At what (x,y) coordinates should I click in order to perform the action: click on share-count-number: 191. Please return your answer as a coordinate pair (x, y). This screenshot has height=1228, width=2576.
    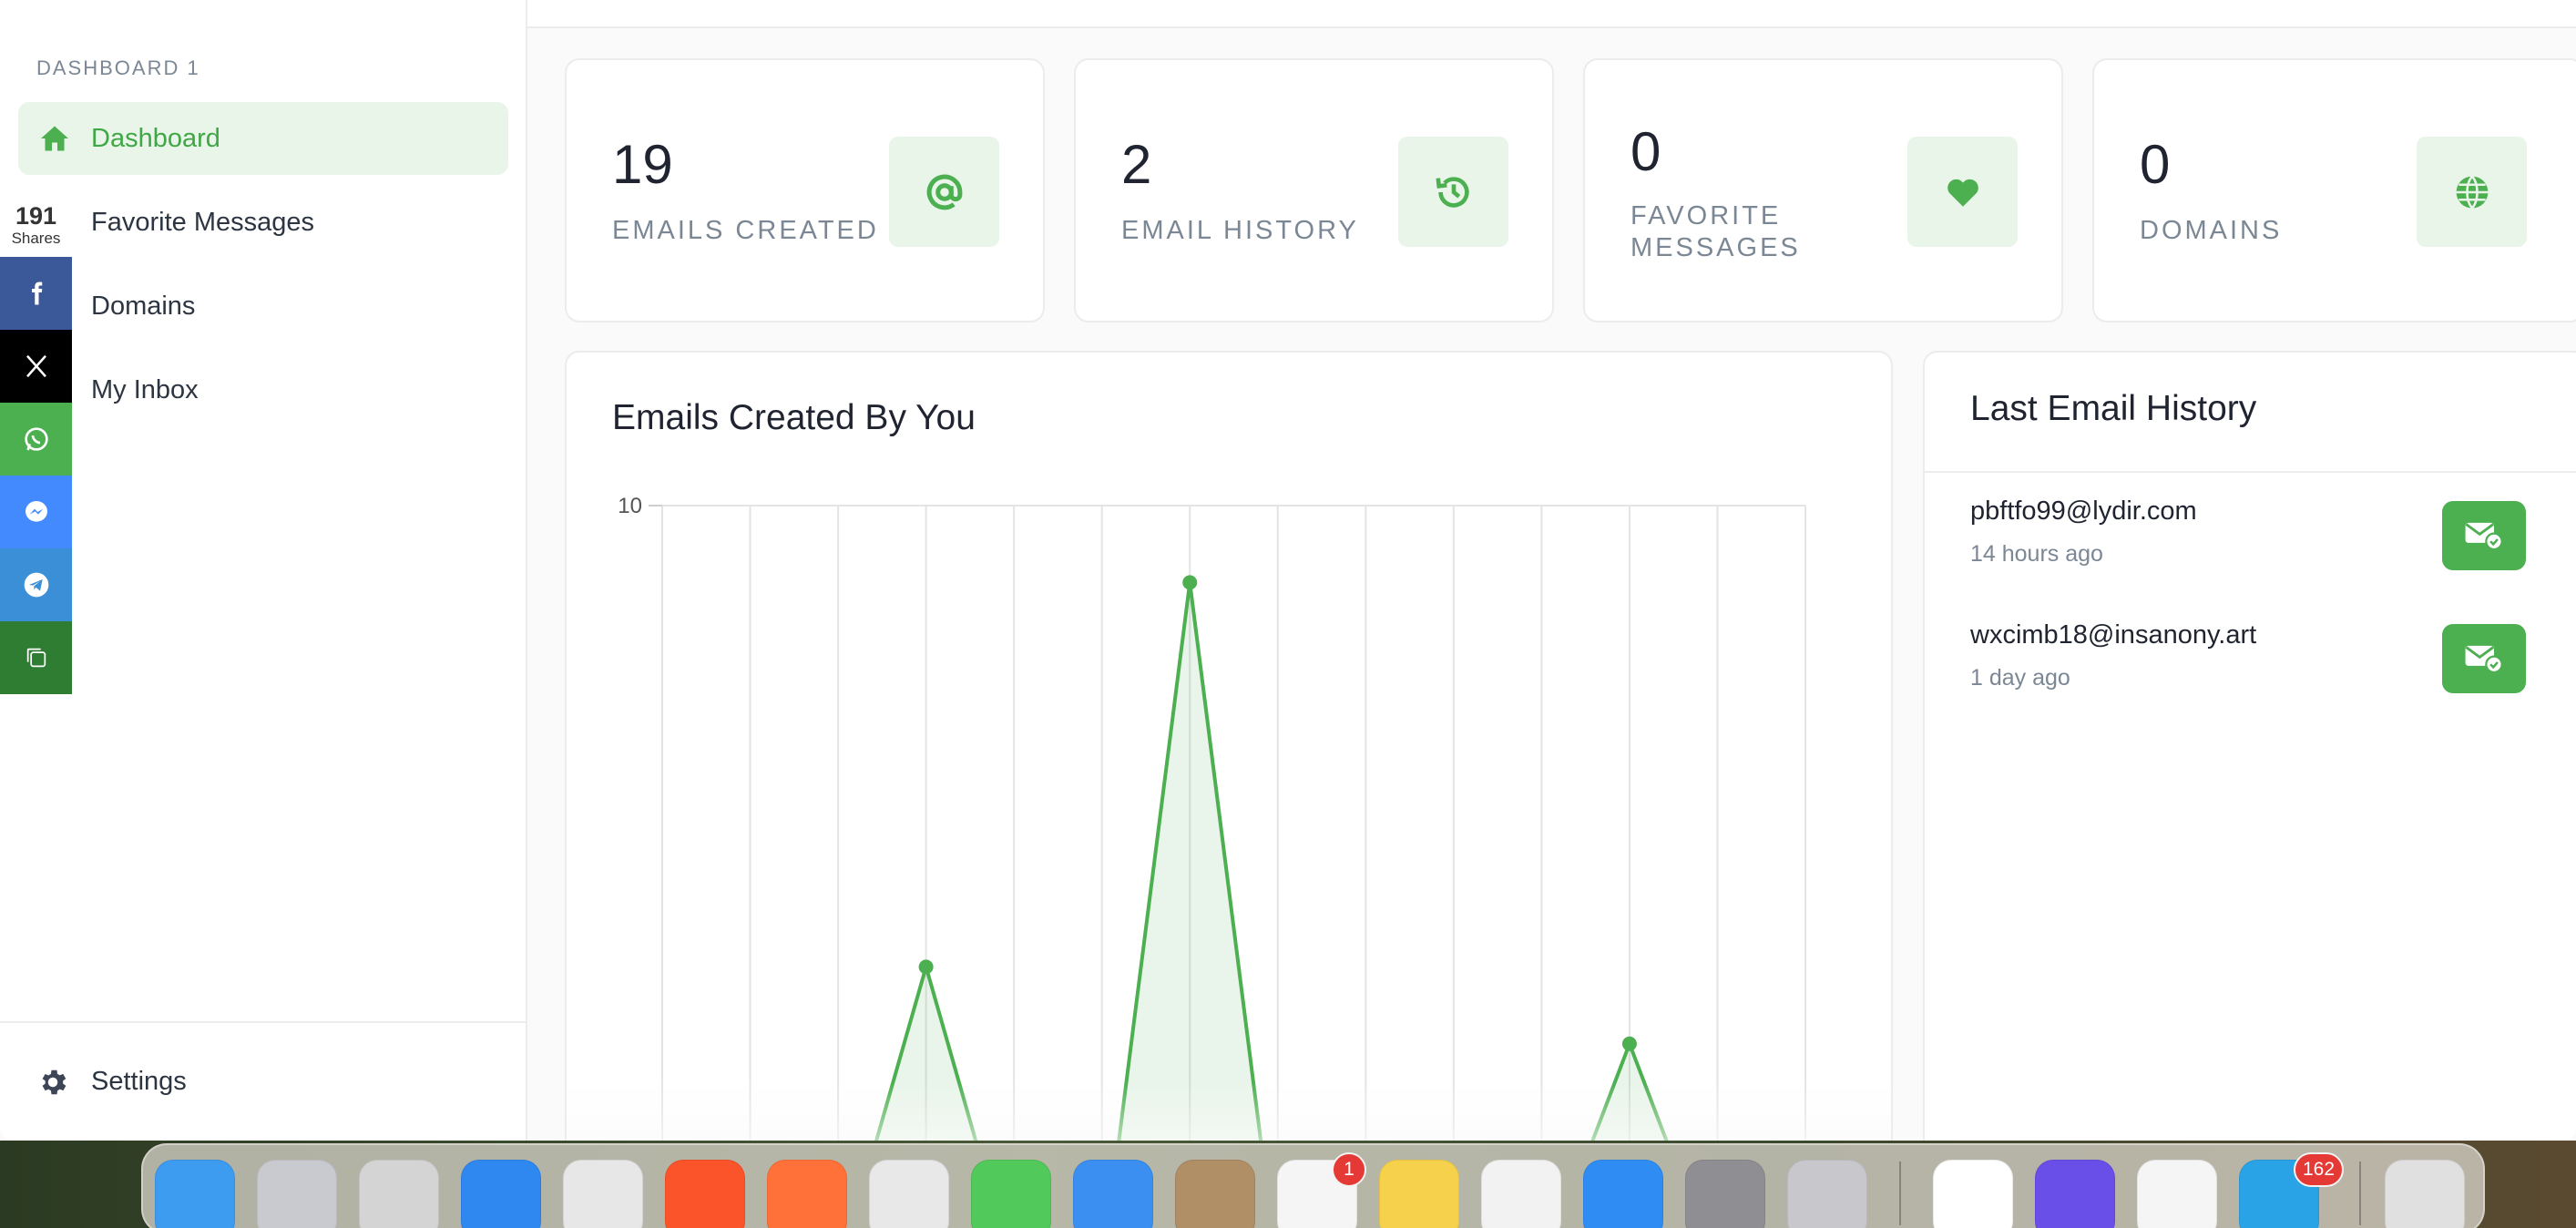
    Looking at the image, I should click on (36, 216).